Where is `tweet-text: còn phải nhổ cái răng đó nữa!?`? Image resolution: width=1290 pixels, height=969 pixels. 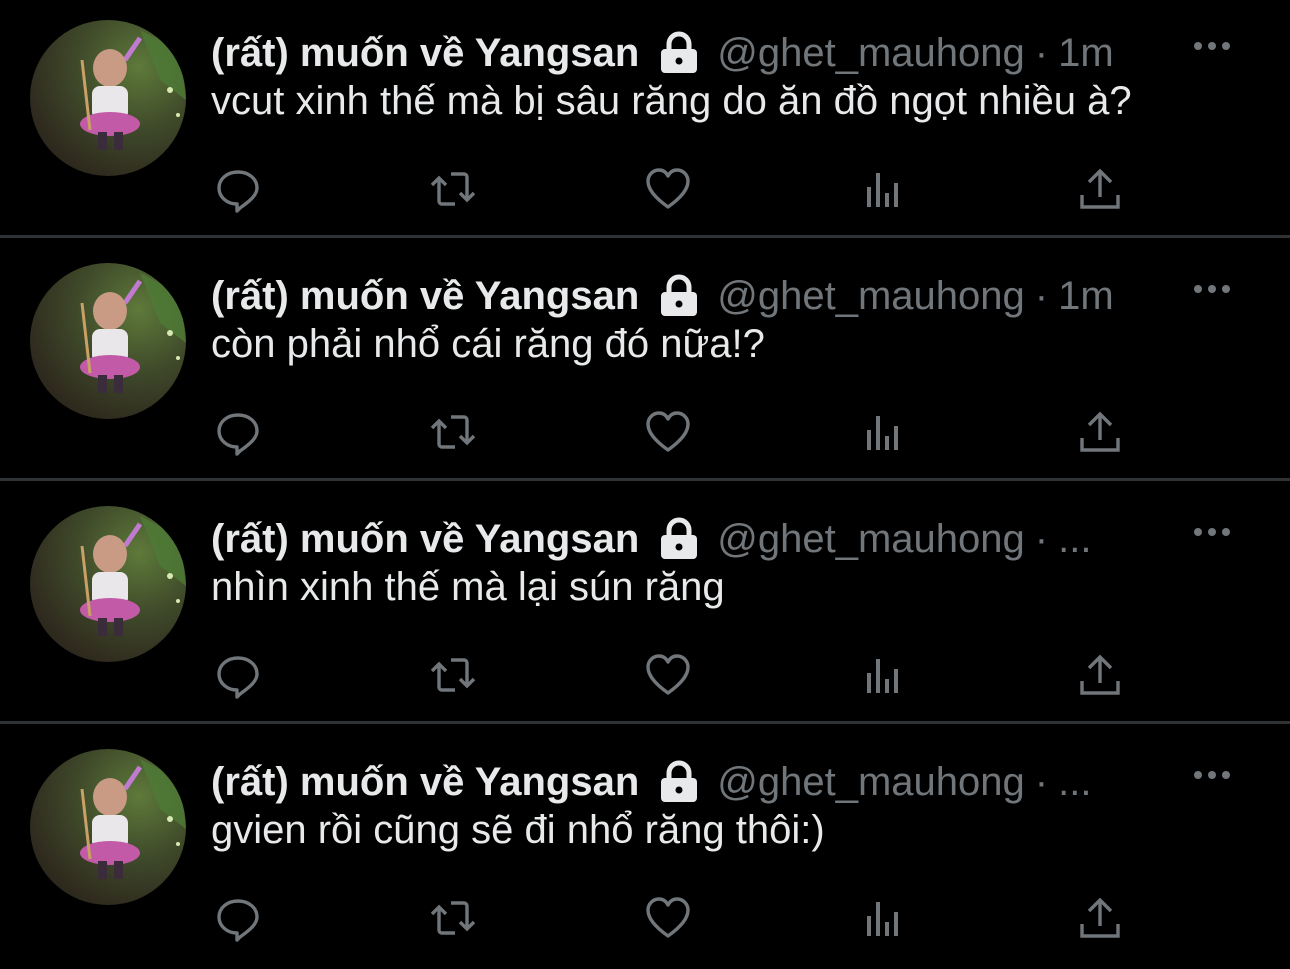 tweet-text: còn phải nhổ cái răng đó nữa!? is located at coordinates (488, 344).